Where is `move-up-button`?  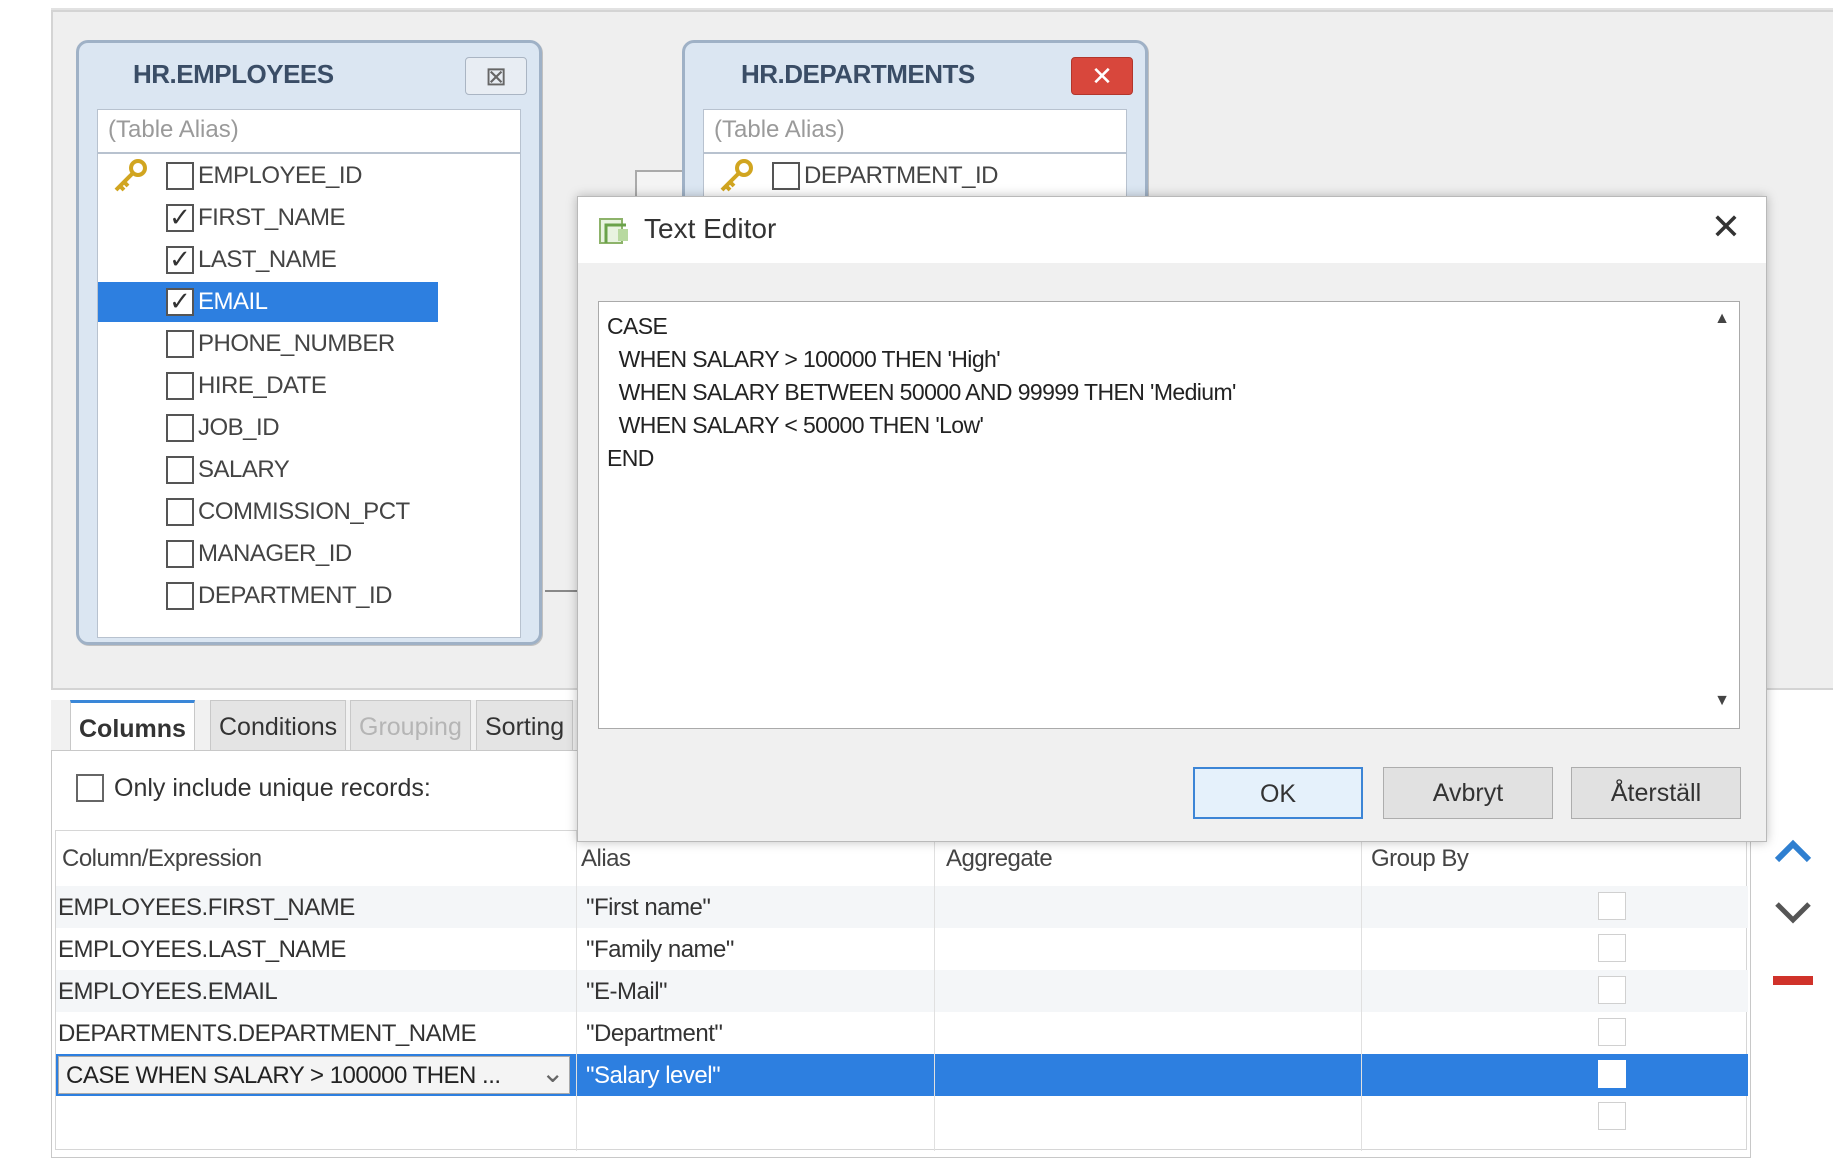 move-up-button is located at coordinates (1793, 856).